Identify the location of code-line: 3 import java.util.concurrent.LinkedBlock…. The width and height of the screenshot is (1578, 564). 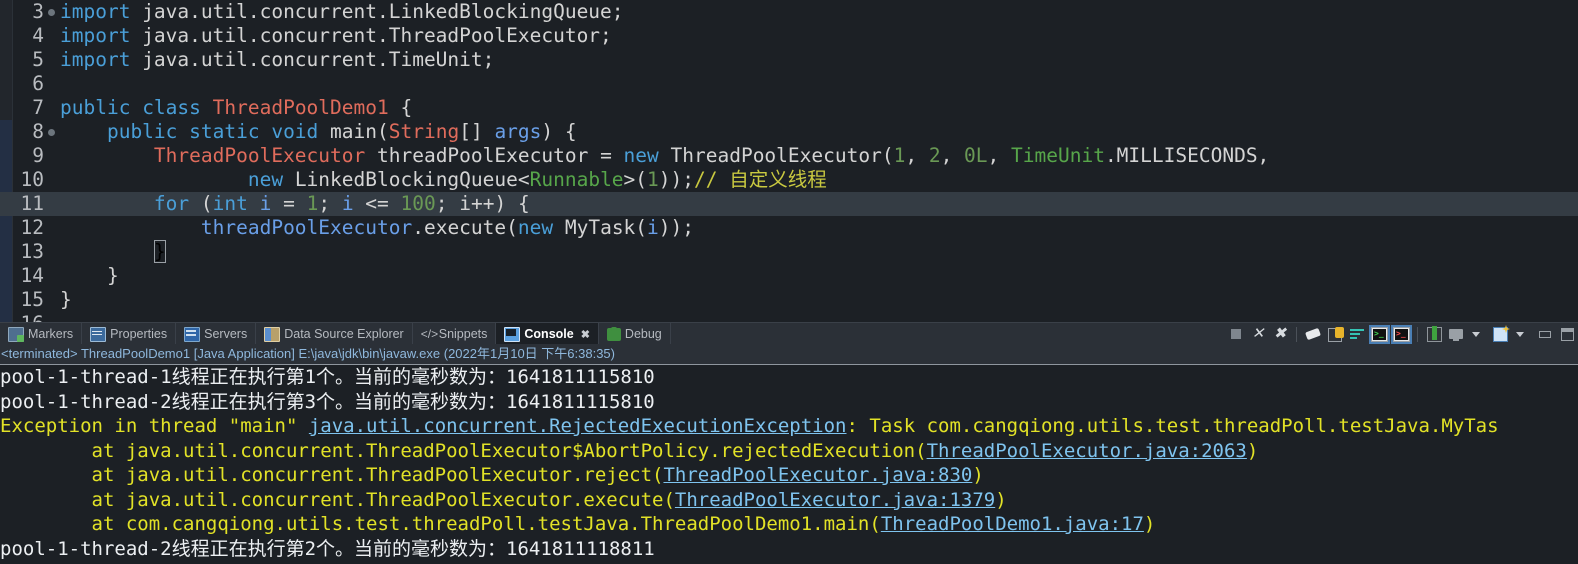
(789, 12).